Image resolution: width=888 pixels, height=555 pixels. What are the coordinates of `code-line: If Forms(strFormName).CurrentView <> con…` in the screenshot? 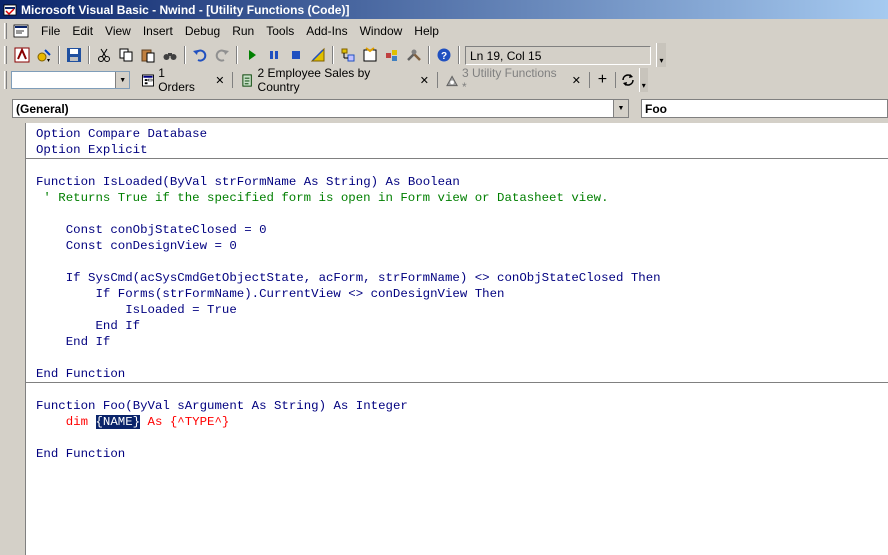 It's located at (270, 294).